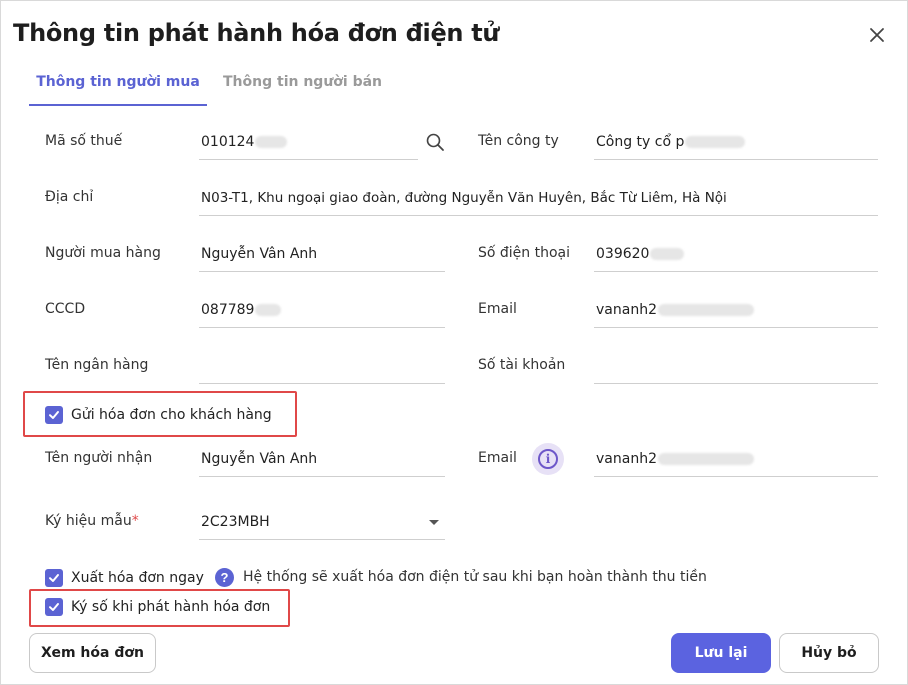  Describe the element at coordinates (322, 366) in the screenshot. I see `bank-name-input` at that location.